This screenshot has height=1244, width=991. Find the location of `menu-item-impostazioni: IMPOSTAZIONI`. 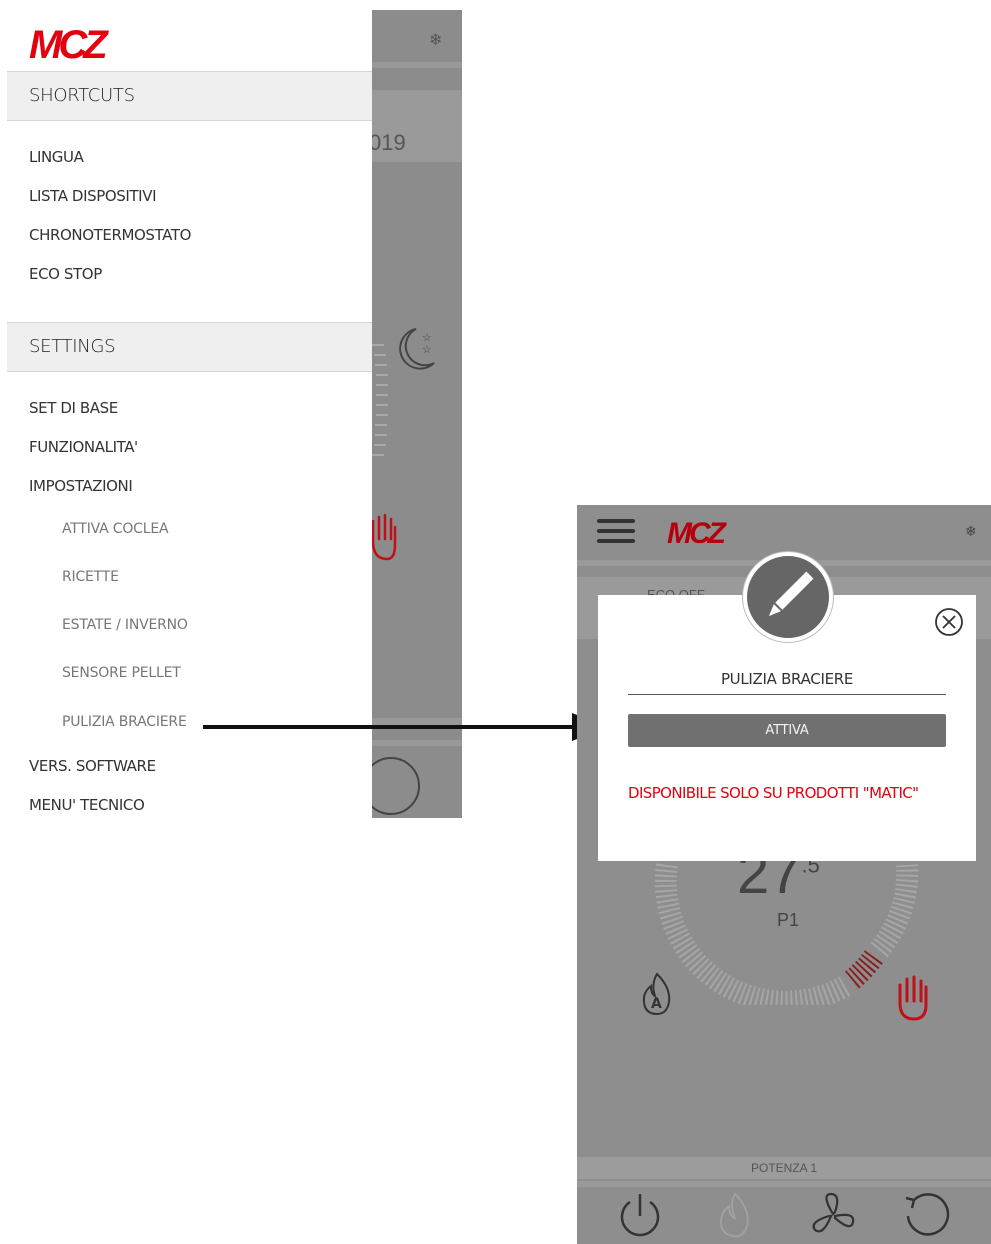

menu-item-impostazioni: IMPOSTAZIONI is located at coordinates (81, 486).